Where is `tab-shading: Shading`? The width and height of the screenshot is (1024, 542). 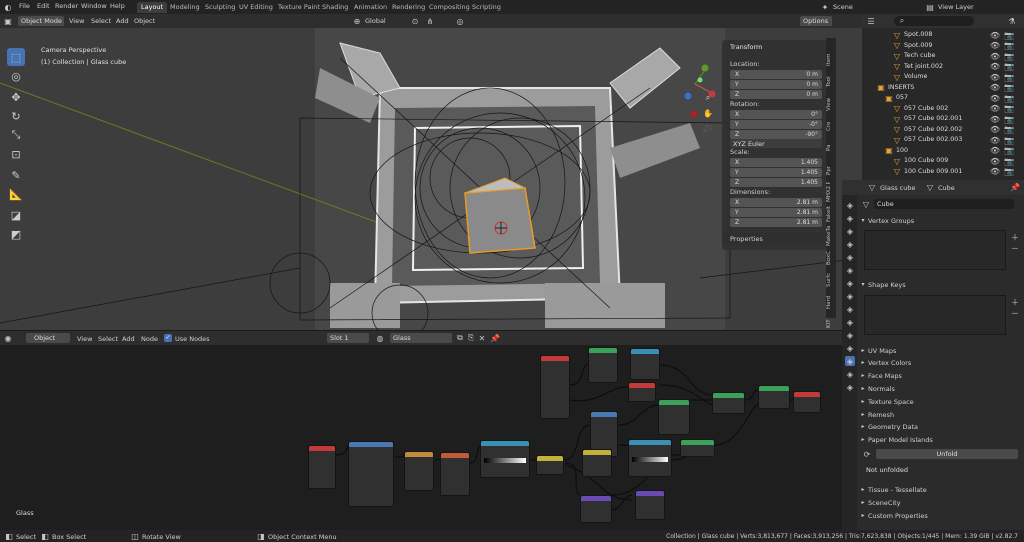 tab-shading: Shading is located at coordinates (335, 7).